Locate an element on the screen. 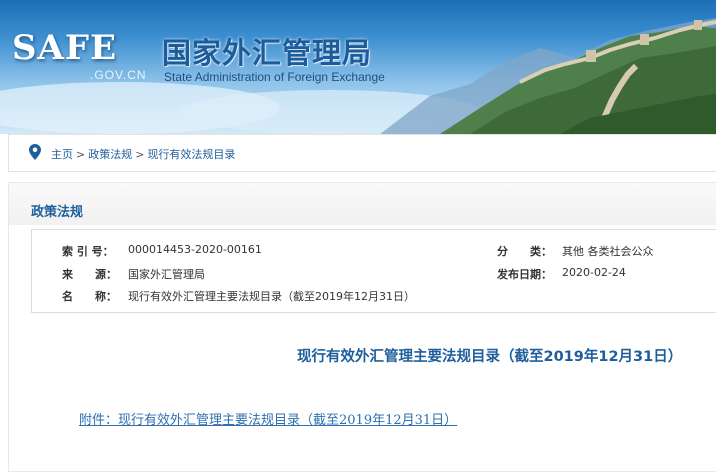 This screenshot has height=472, width=716. breadcrumb-item-policy: 政策法规 is located at coordinates (110, 154).